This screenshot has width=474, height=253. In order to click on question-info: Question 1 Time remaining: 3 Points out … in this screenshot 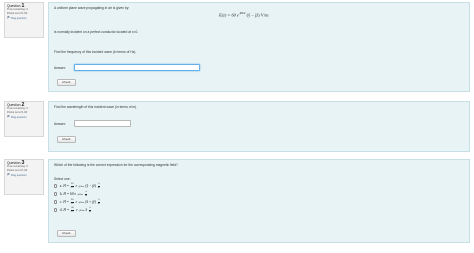, I will do `click(24, 20)`.